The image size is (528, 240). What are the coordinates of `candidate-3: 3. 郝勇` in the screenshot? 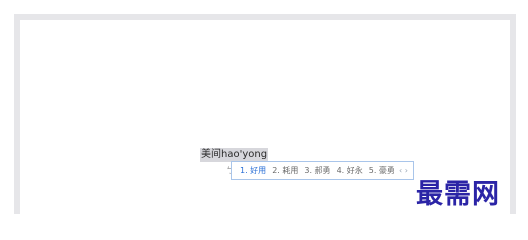 It's located at (317, 170).